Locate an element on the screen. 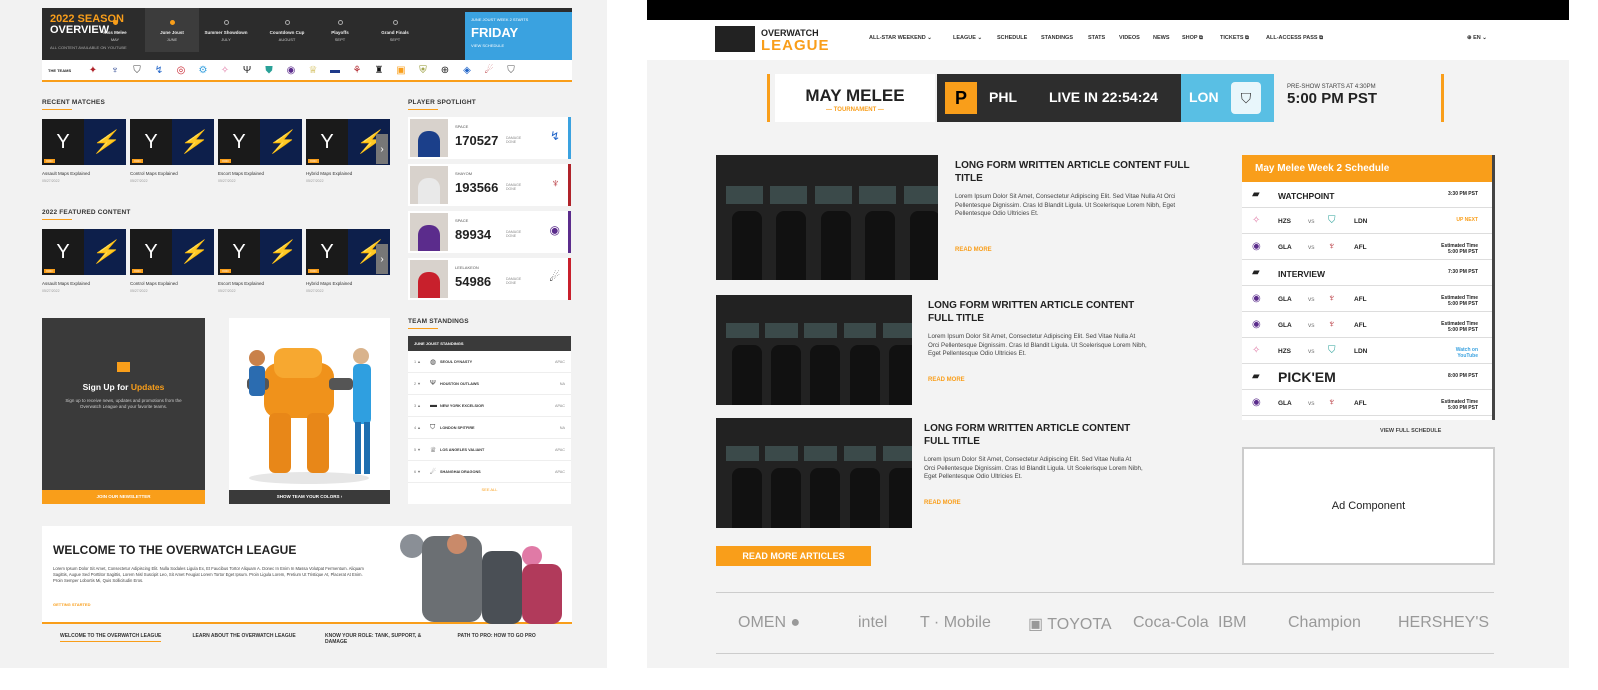  nav-item: SHOP ⧉ is located at coordinates (1192, 38).